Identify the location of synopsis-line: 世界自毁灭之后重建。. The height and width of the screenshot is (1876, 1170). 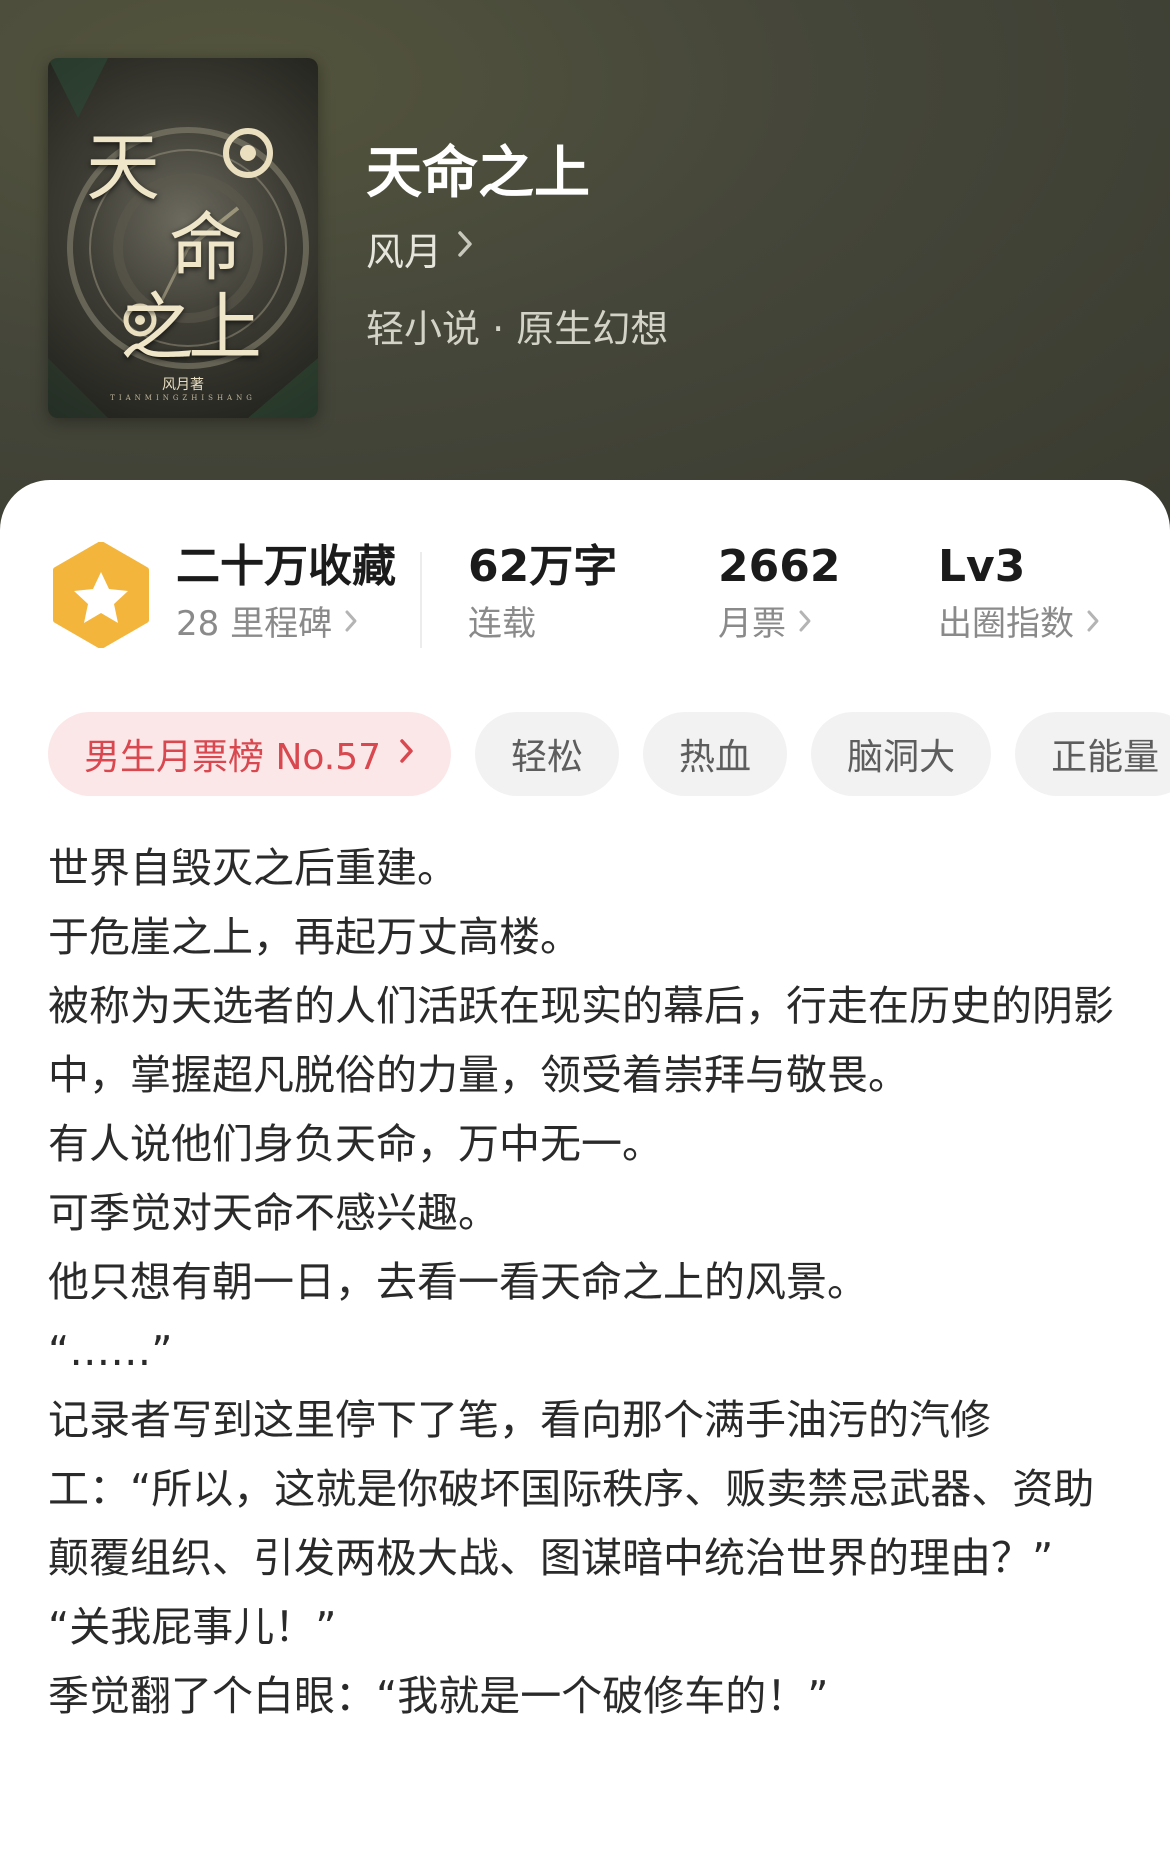
(253, 868).